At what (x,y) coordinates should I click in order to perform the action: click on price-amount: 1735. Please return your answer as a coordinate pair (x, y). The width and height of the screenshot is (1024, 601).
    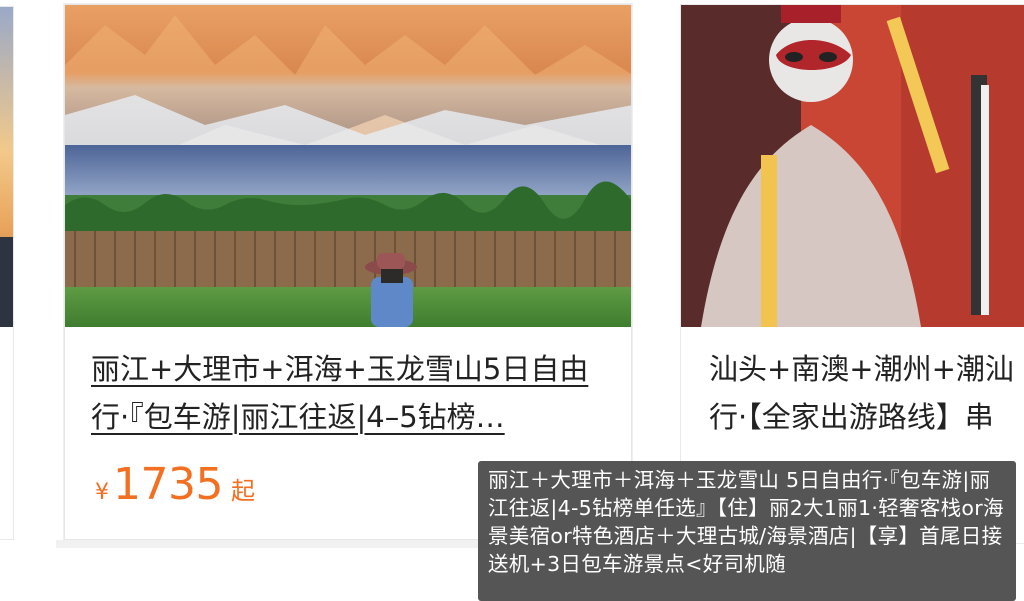
    Looking at the image, I should click on (168, 484).